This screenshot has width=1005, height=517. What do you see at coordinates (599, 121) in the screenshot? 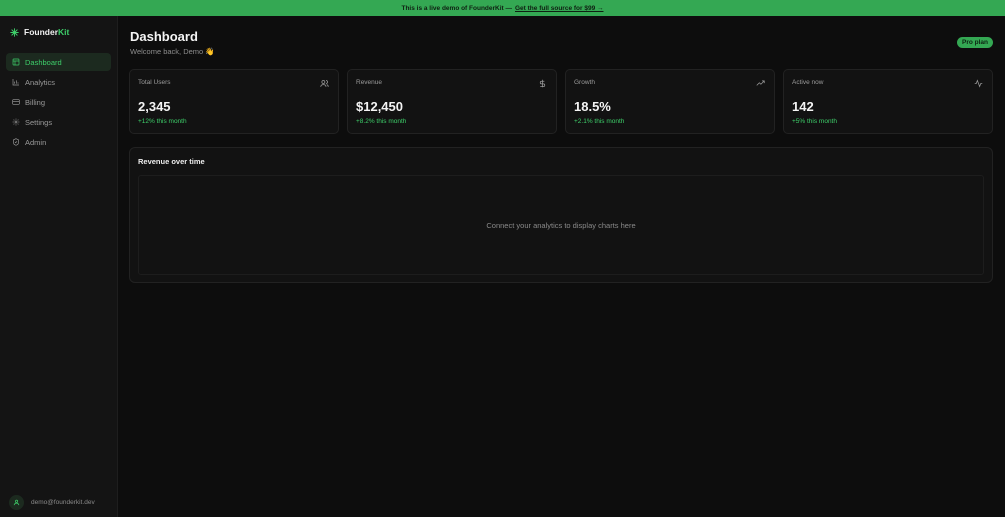
I see `stat-delta: +2.1% this month` at bounding box center [599, 121].